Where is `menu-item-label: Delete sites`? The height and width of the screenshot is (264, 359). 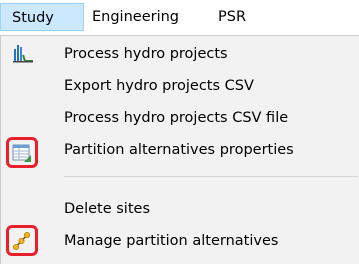
menu-item-label: Delete sites is located at coordinates (107, 209).